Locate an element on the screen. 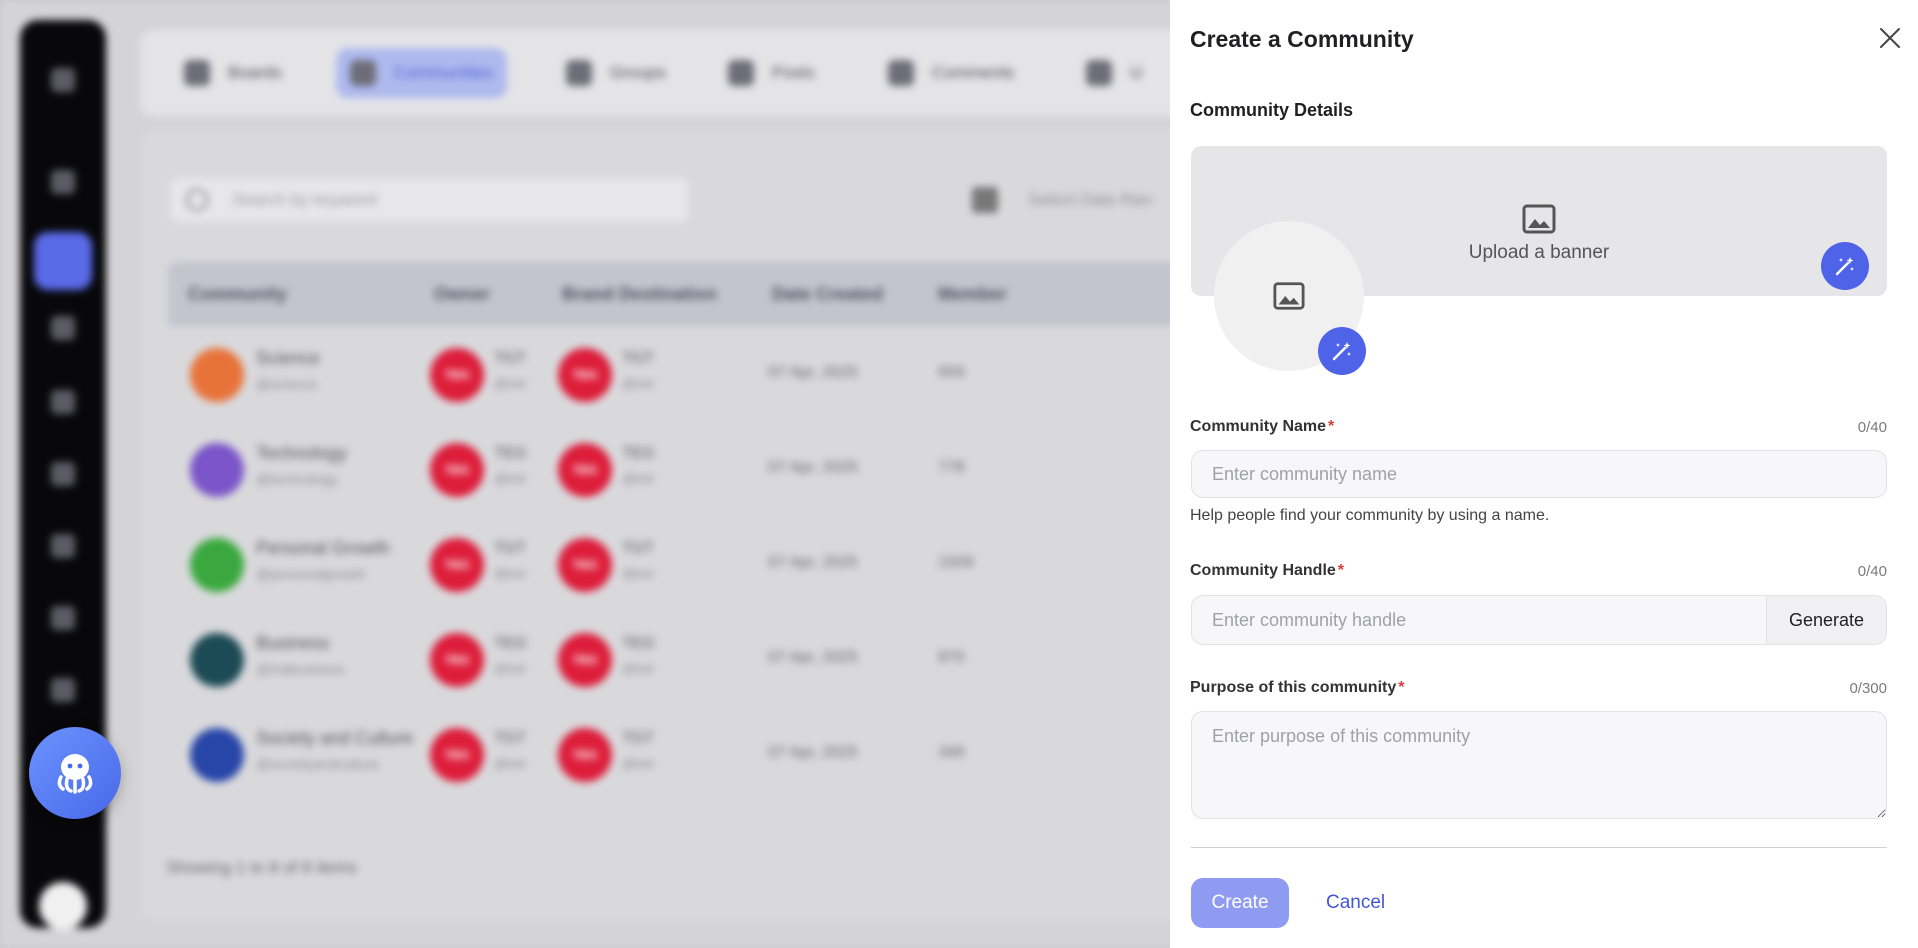  close-button is located at coordinates (1890, 38).